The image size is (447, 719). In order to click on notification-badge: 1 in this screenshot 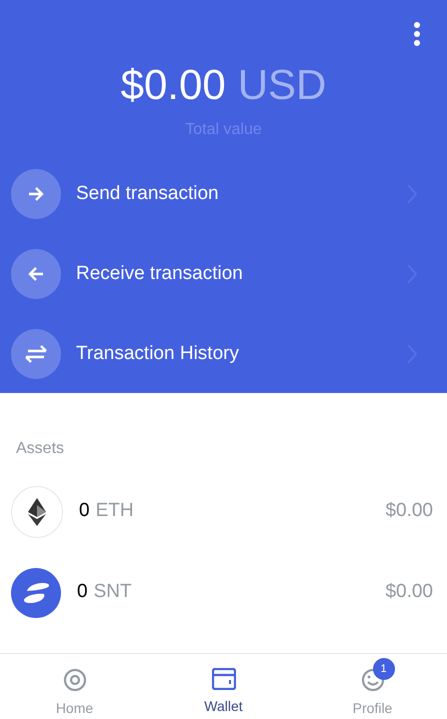, I will do `click(383, 669)`.